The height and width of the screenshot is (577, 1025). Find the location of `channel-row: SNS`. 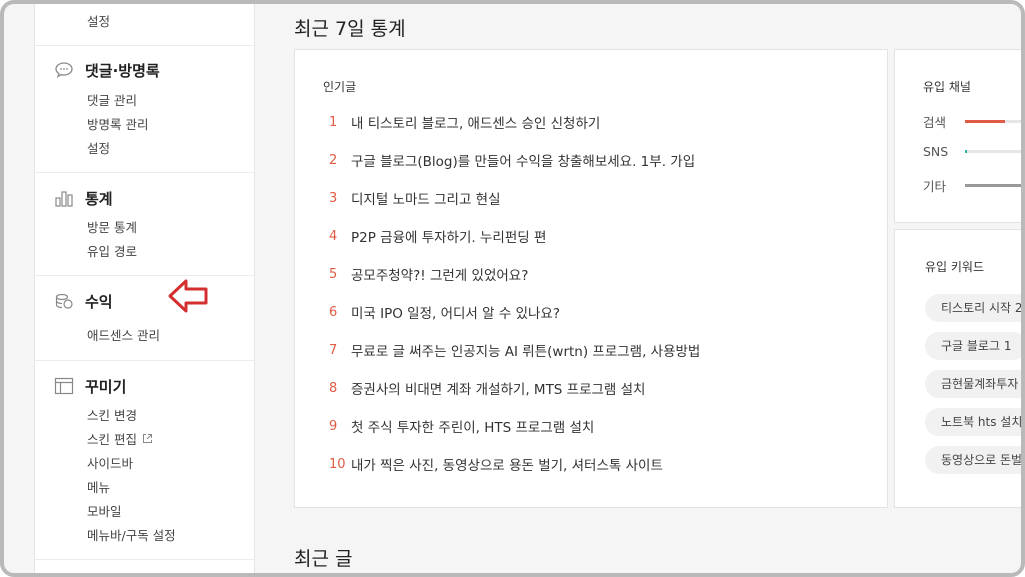

channel-row: SNS is located at coordinates (972, 151).